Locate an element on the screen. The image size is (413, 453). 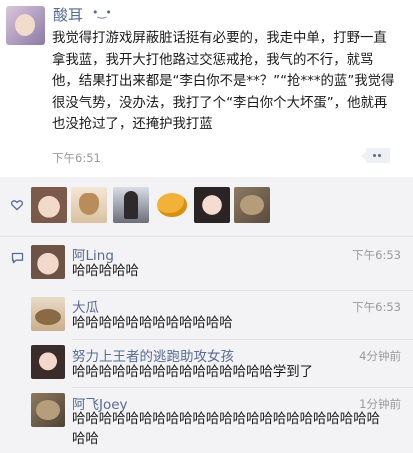
comment-text: 哈哈哈哈哈哈哈哈哈哈哈哈哈哈哈学到了 is located at coordinates (193, 372).